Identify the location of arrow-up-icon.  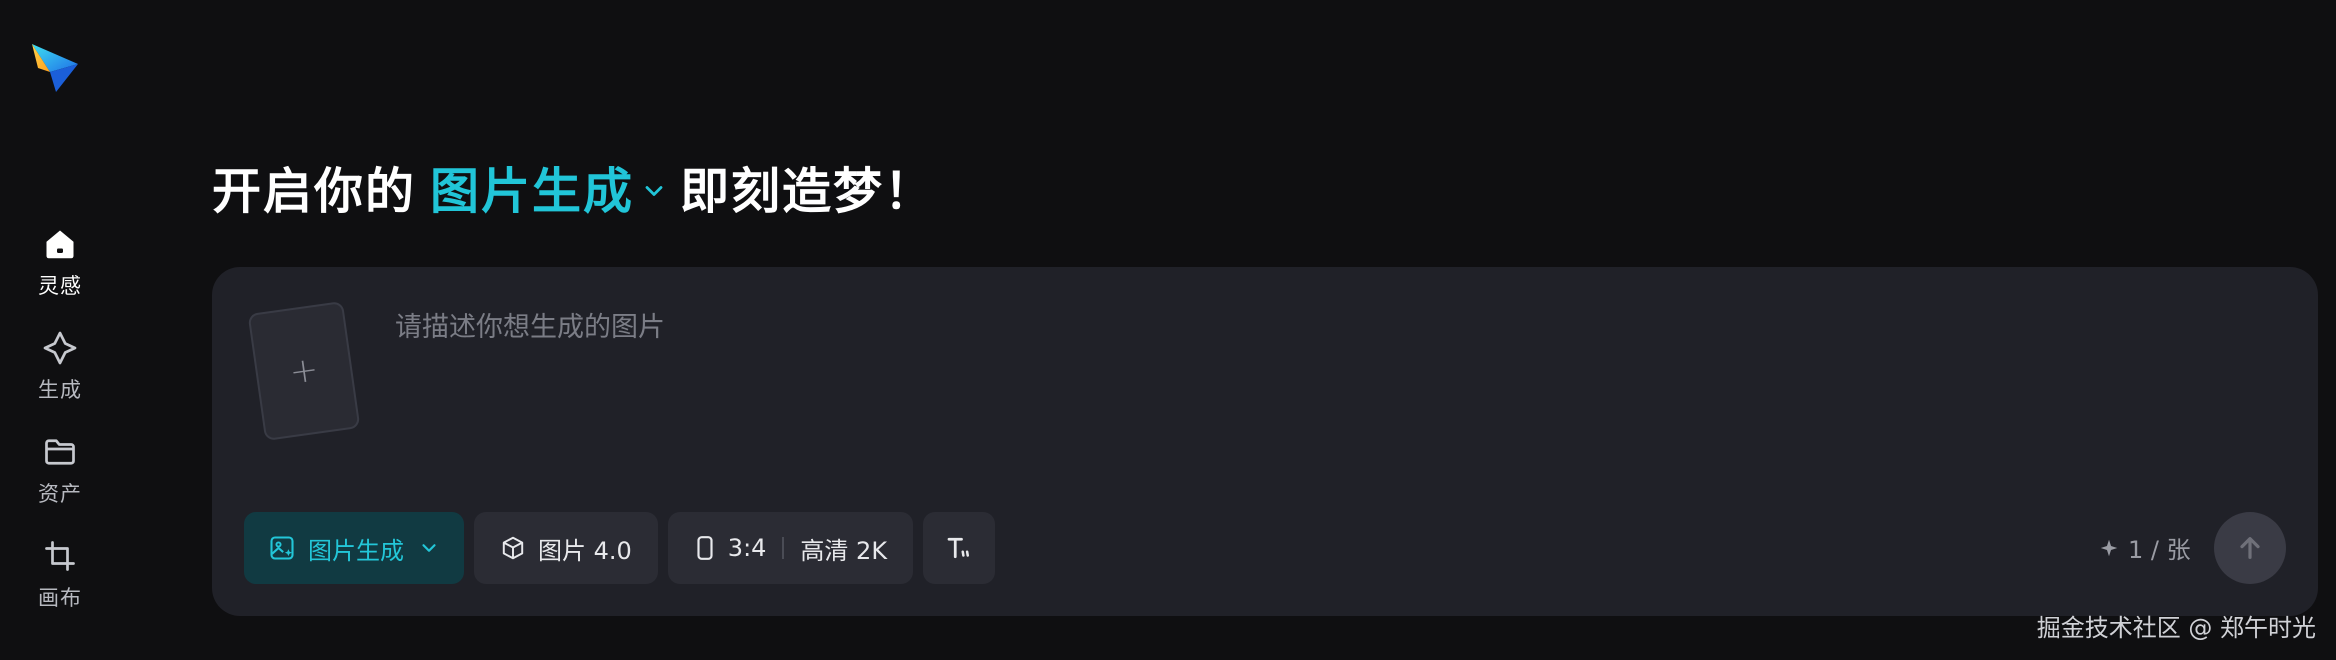
(2250, 548).